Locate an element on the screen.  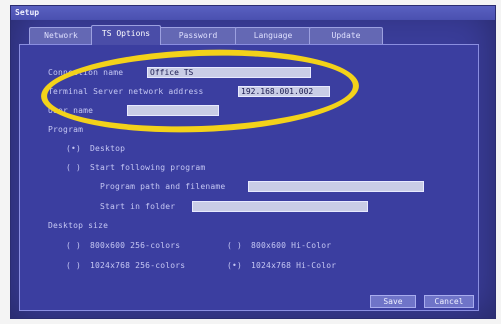
ts-address-input is located at coordinates (284, 91).